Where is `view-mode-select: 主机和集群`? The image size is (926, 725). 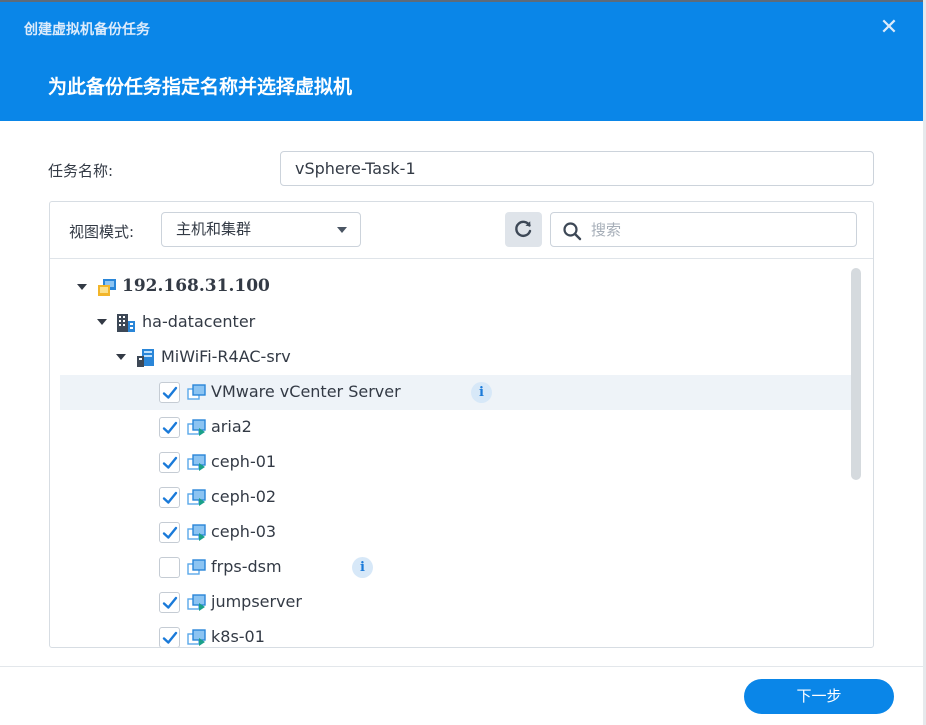
view-mode-select: 主机和集群 is located at coordinates (261, 229).